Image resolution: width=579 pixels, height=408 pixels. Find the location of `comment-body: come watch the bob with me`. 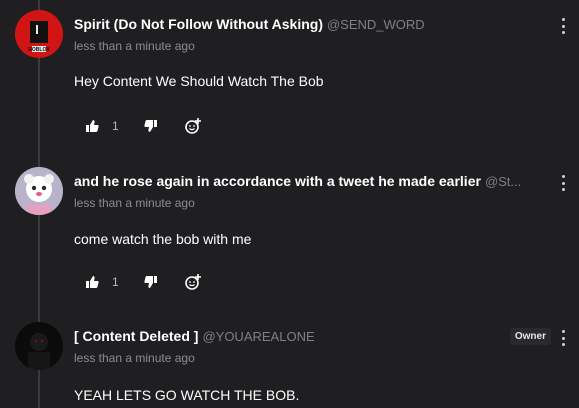

comment-body: come watch the bob with me is located at coordinates (163, 239).